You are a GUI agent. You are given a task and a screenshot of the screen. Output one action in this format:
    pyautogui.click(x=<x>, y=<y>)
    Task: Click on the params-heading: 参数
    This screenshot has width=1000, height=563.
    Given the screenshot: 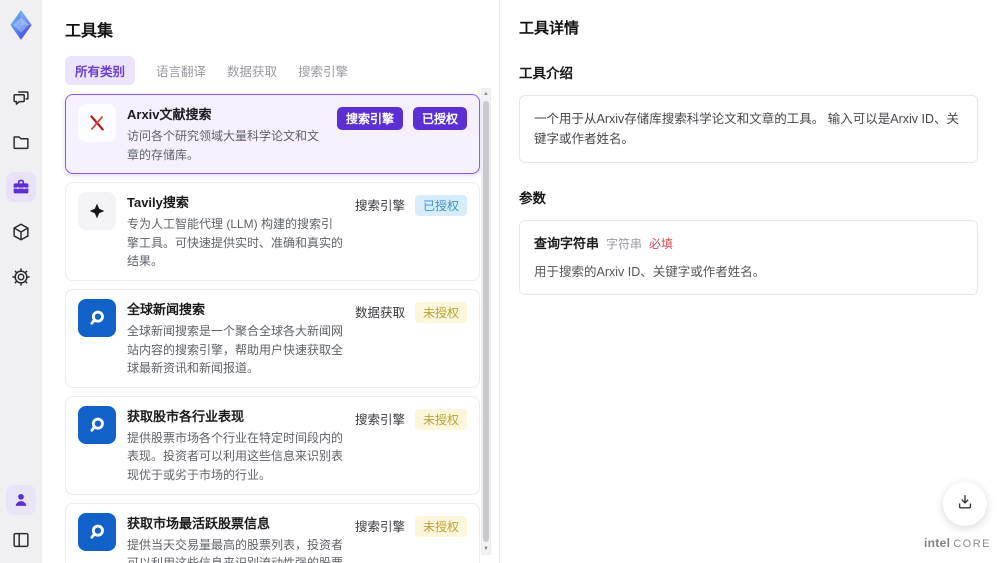 What is the action you would take?
    pyautogui.click(x=532, y=198)
    